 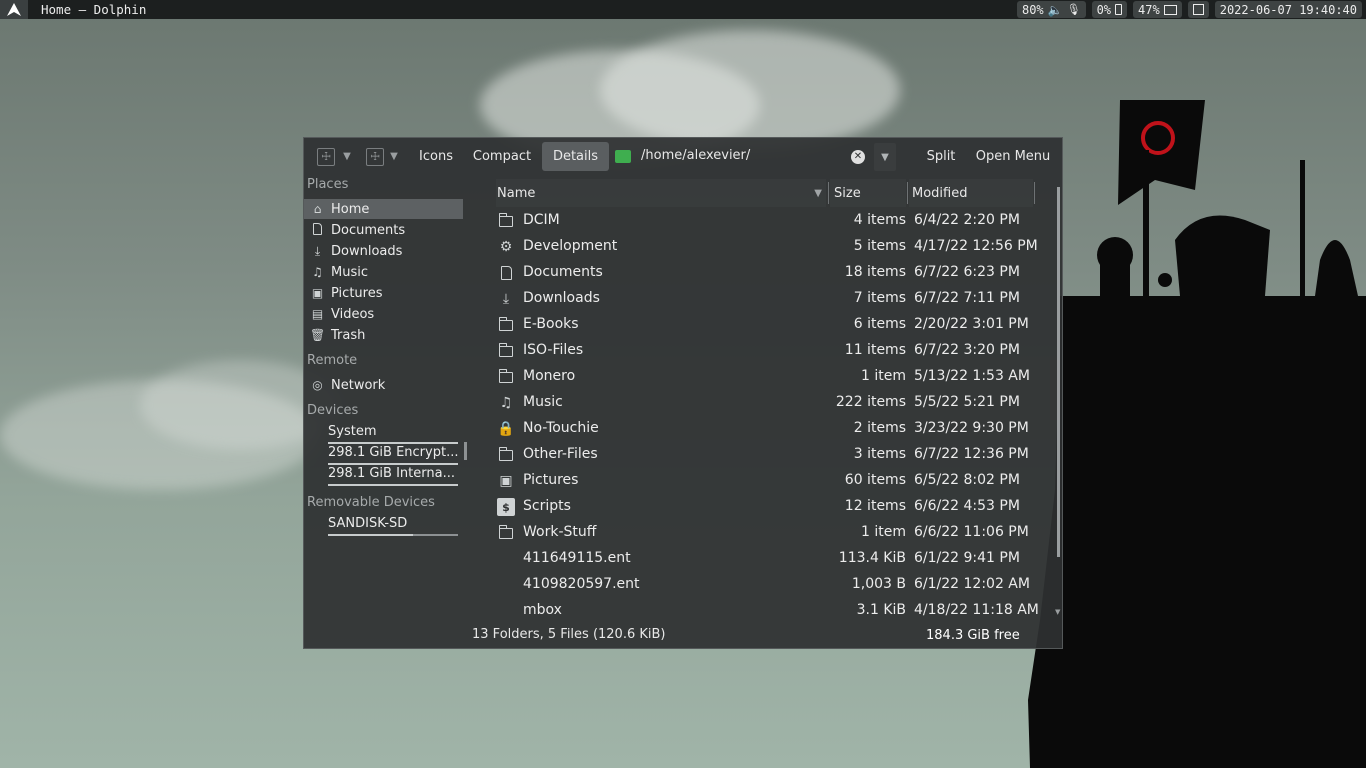 I want to click on file-size: 113.4 KiB, so click(x=872, y=558).